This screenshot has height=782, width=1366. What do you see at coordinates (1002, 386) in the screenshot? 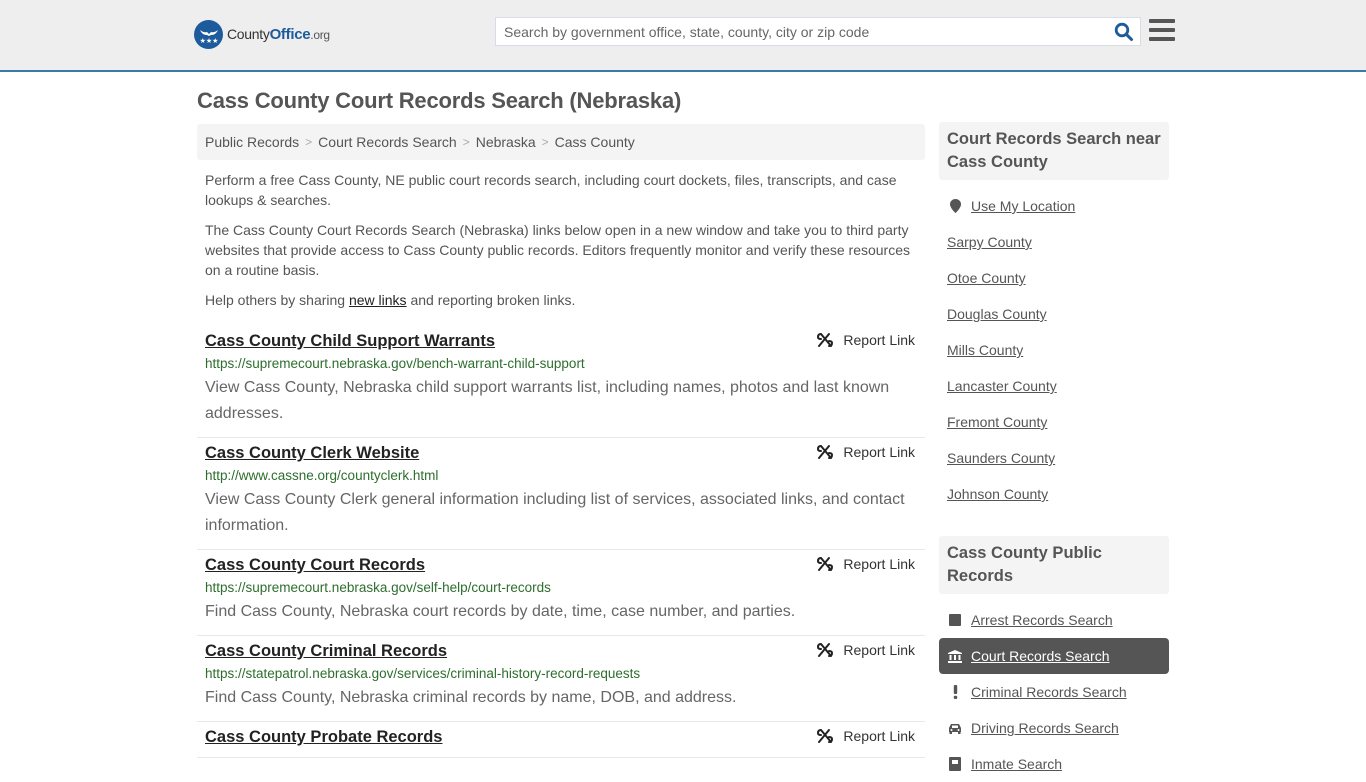
I see `nearby-county-link: Lancaster County` at bounding box center [1002, 386].